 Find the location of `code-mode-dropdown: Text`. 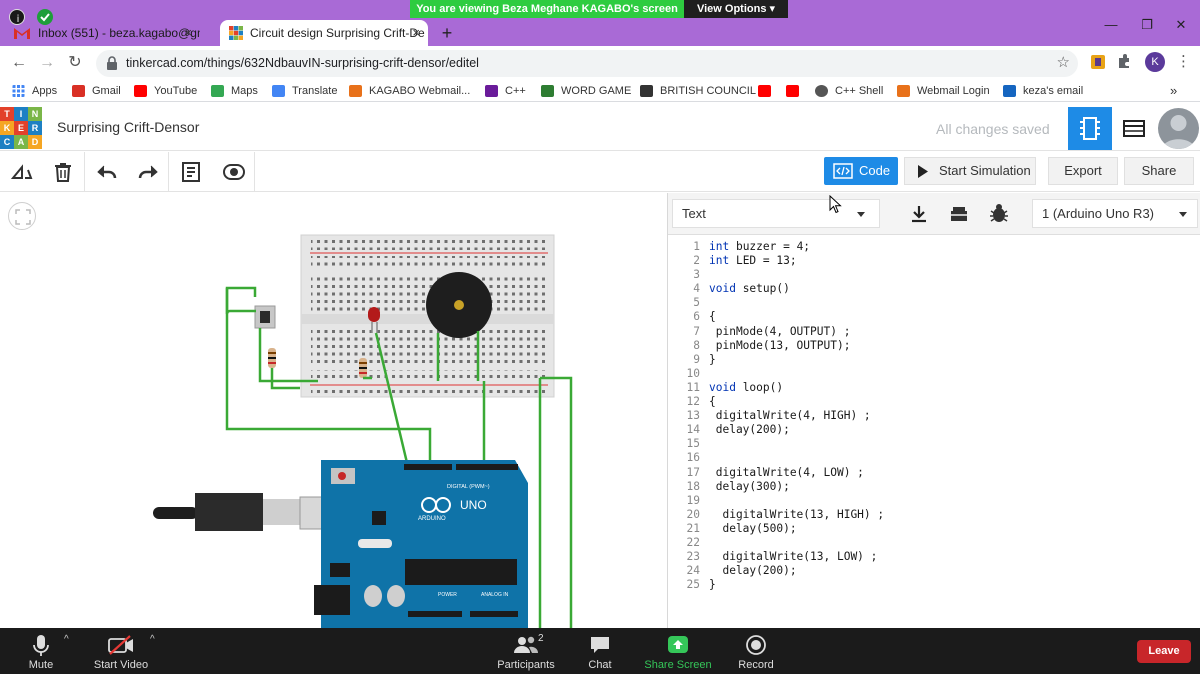

code-mode-dropdown: Text is located at coordinates (776, 213).